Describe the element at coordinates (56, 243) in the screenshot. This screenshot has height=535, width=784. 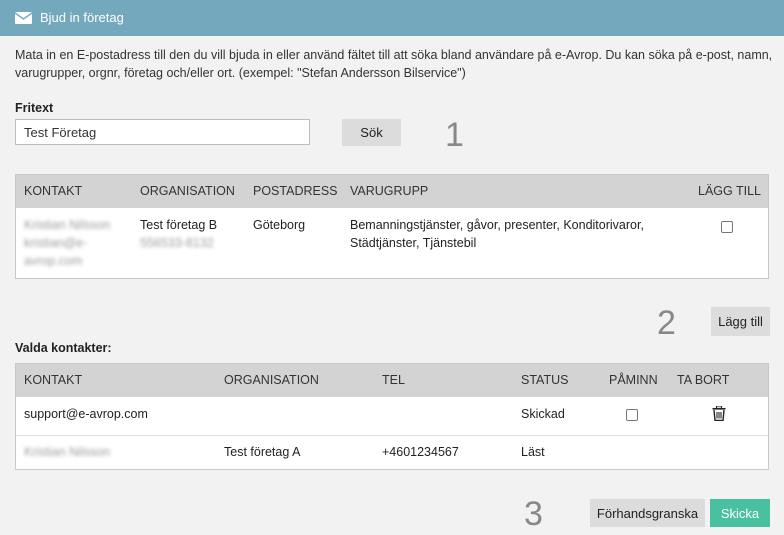
I see `contact-email: kristian@e-` at that location.